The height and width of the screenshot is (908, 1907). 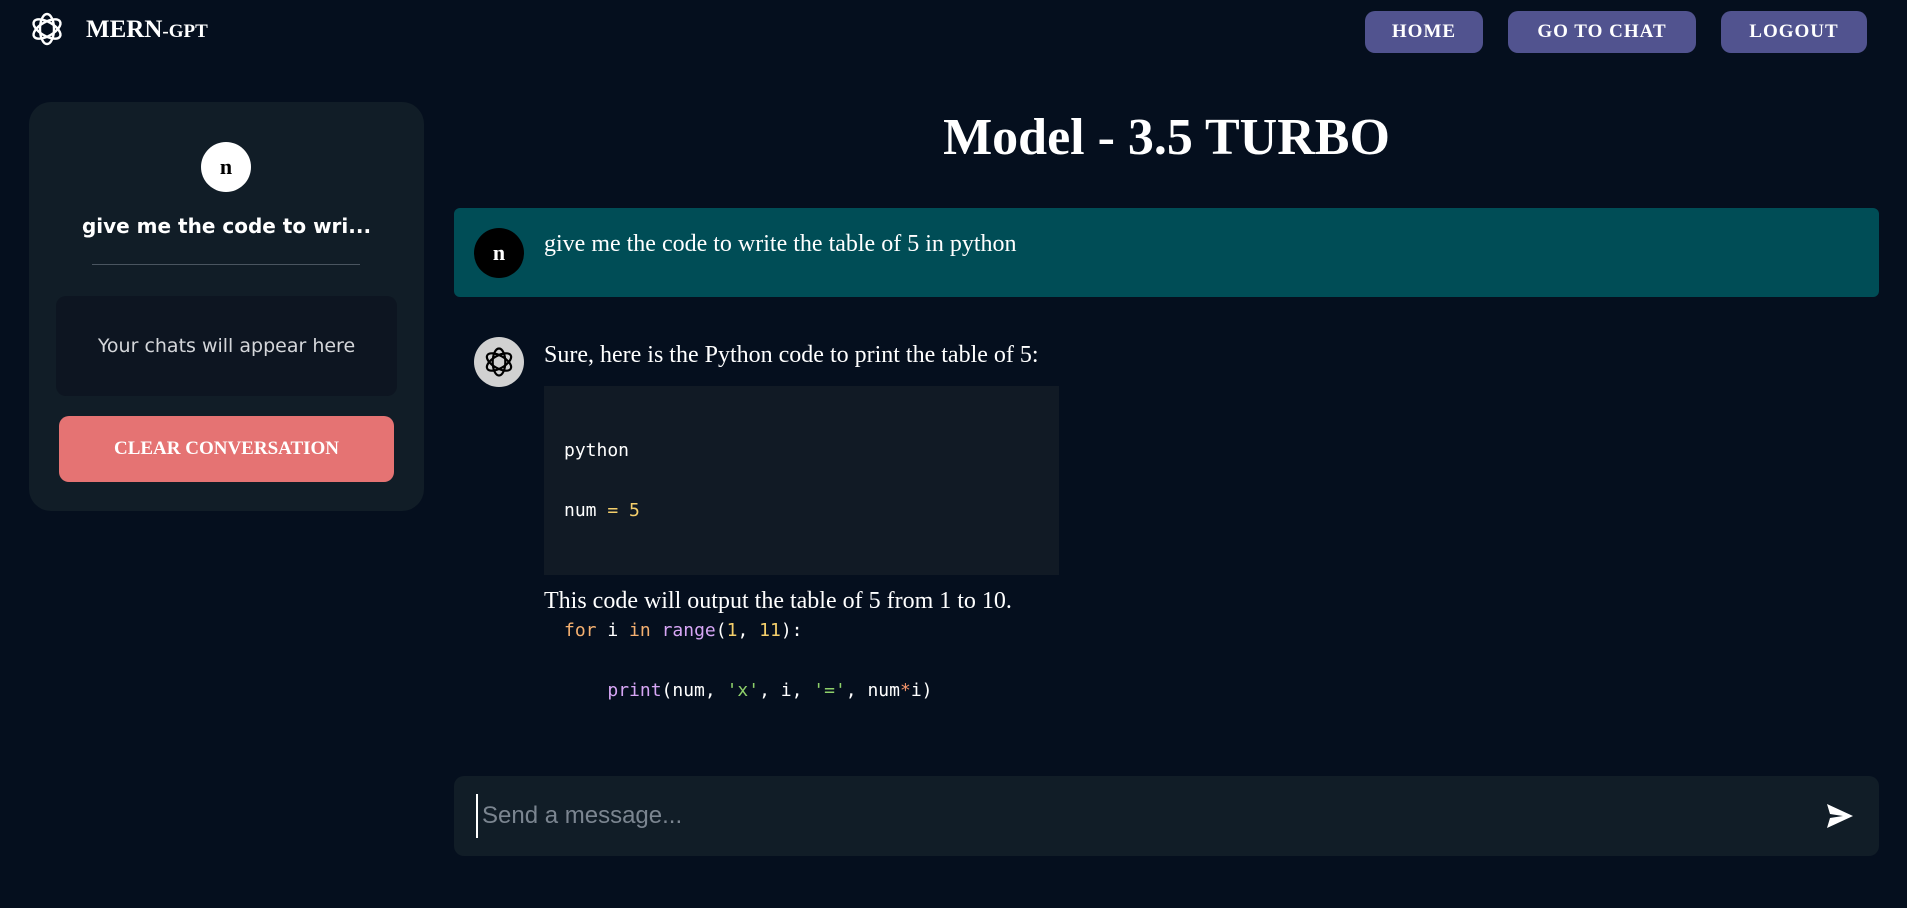 I want to click on send-button, so click(x=1840, y=816).